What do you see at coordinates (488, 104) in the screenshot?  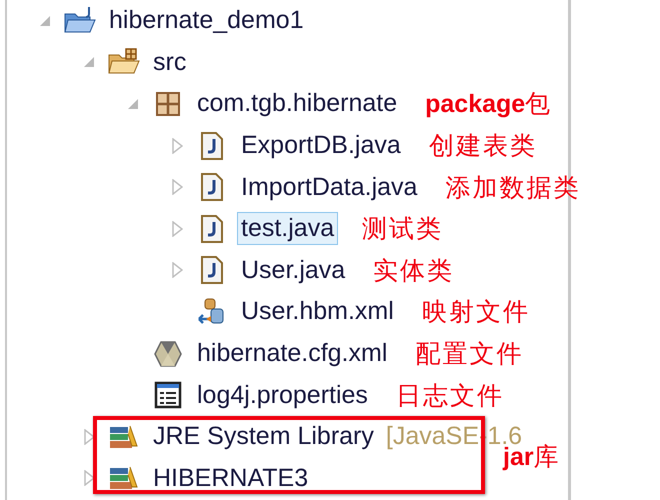 I see `annotation-label: package包` at bounding box center [488, 104].